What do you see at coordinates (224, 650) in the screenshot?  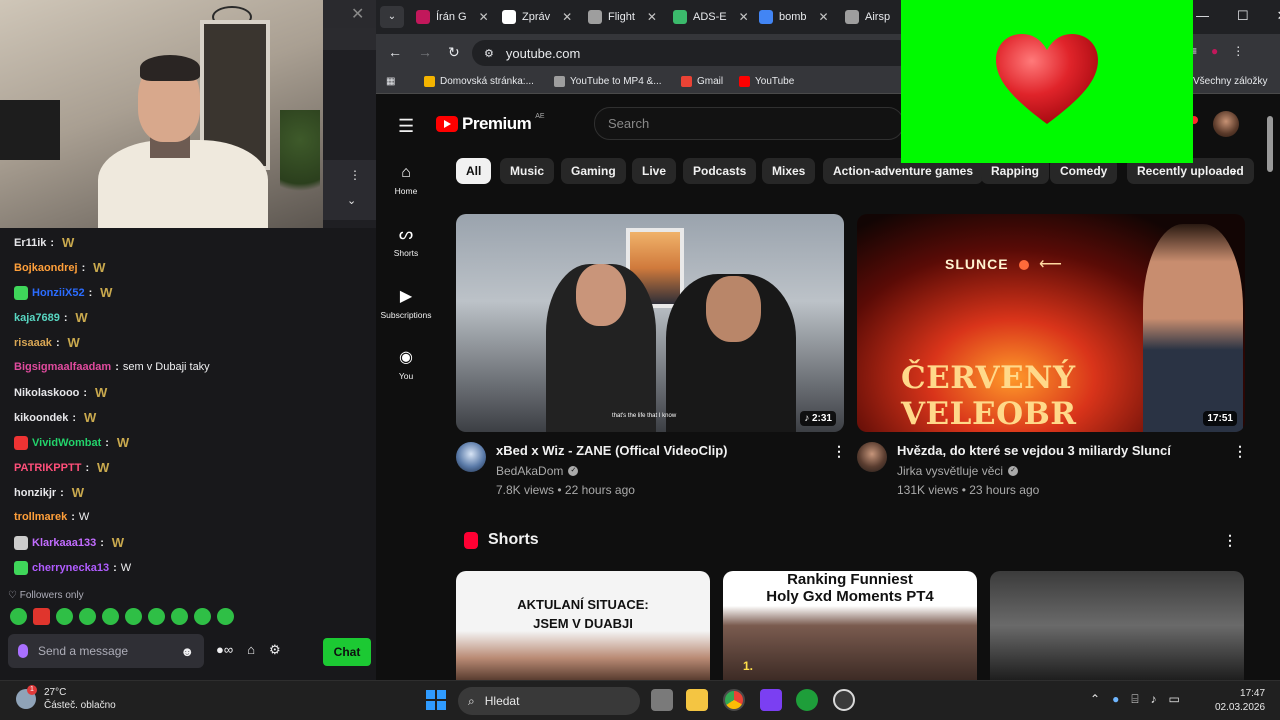 I see `channel-points-icon: ●∞` at bounding box center [224, 650].